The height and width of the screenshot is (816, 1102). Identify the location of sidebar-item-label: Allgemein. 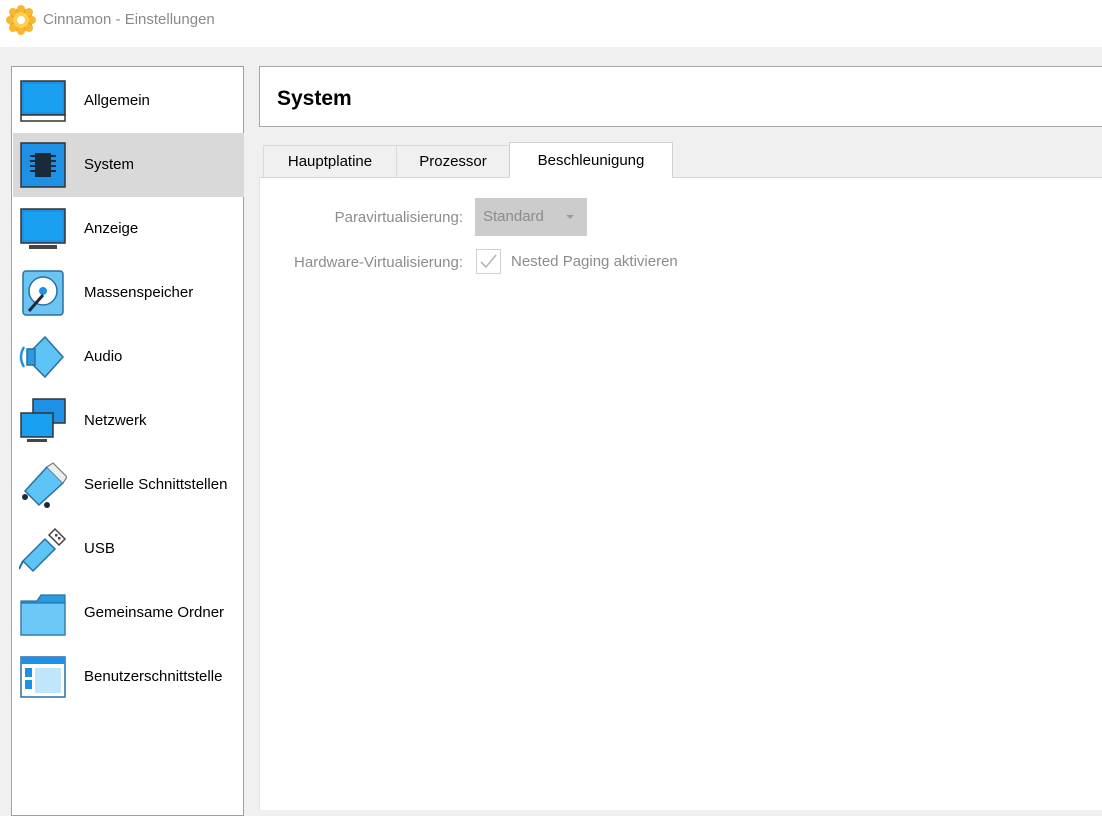
(117, 100).